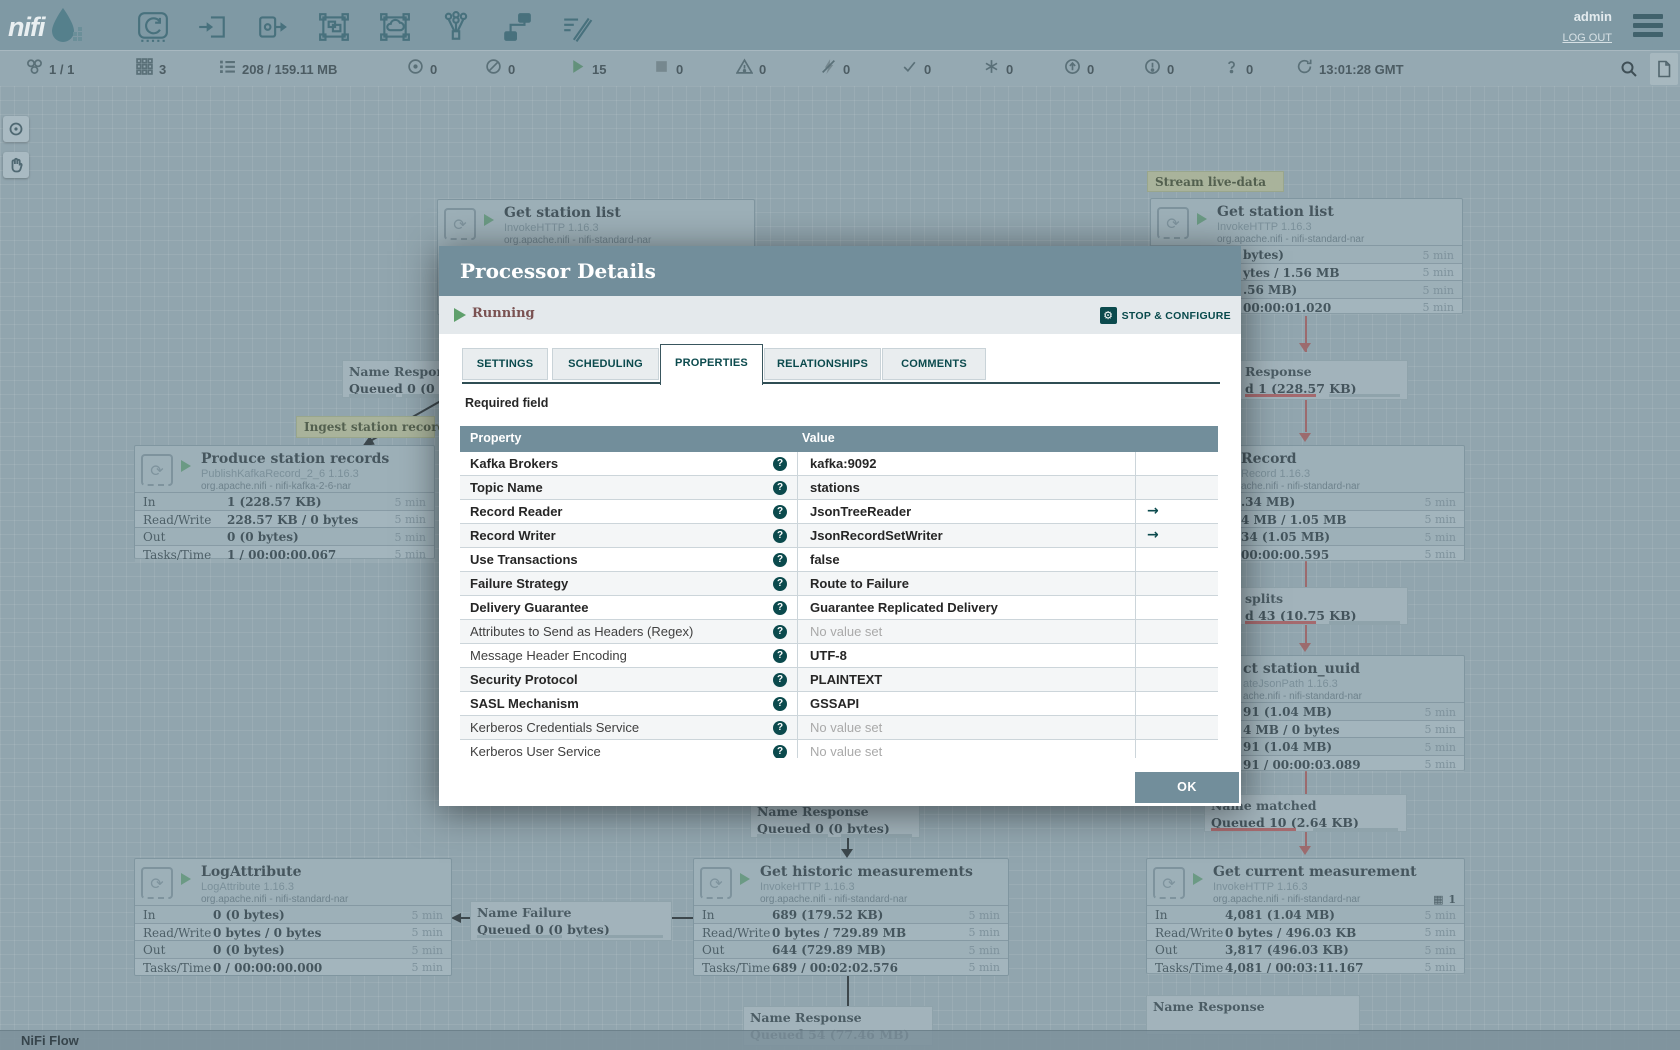 The width and height of the screenshot is (1680, 1050). Describe the element at coordinates (1215, 181) in the screenshot. I see `canvas-label-stream-live-data: Stream live-data` at that location.